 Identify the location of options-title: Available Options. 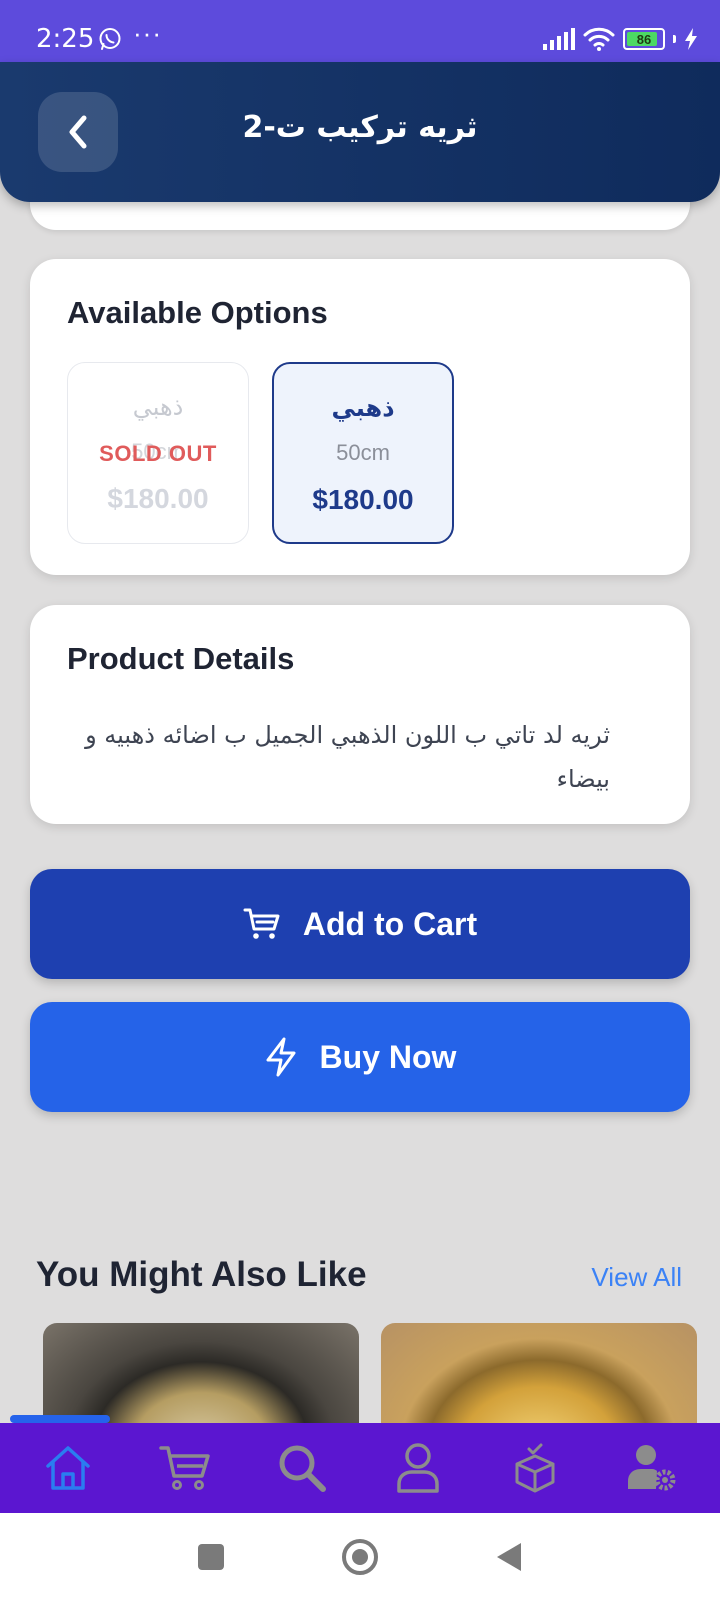
(197, 312).